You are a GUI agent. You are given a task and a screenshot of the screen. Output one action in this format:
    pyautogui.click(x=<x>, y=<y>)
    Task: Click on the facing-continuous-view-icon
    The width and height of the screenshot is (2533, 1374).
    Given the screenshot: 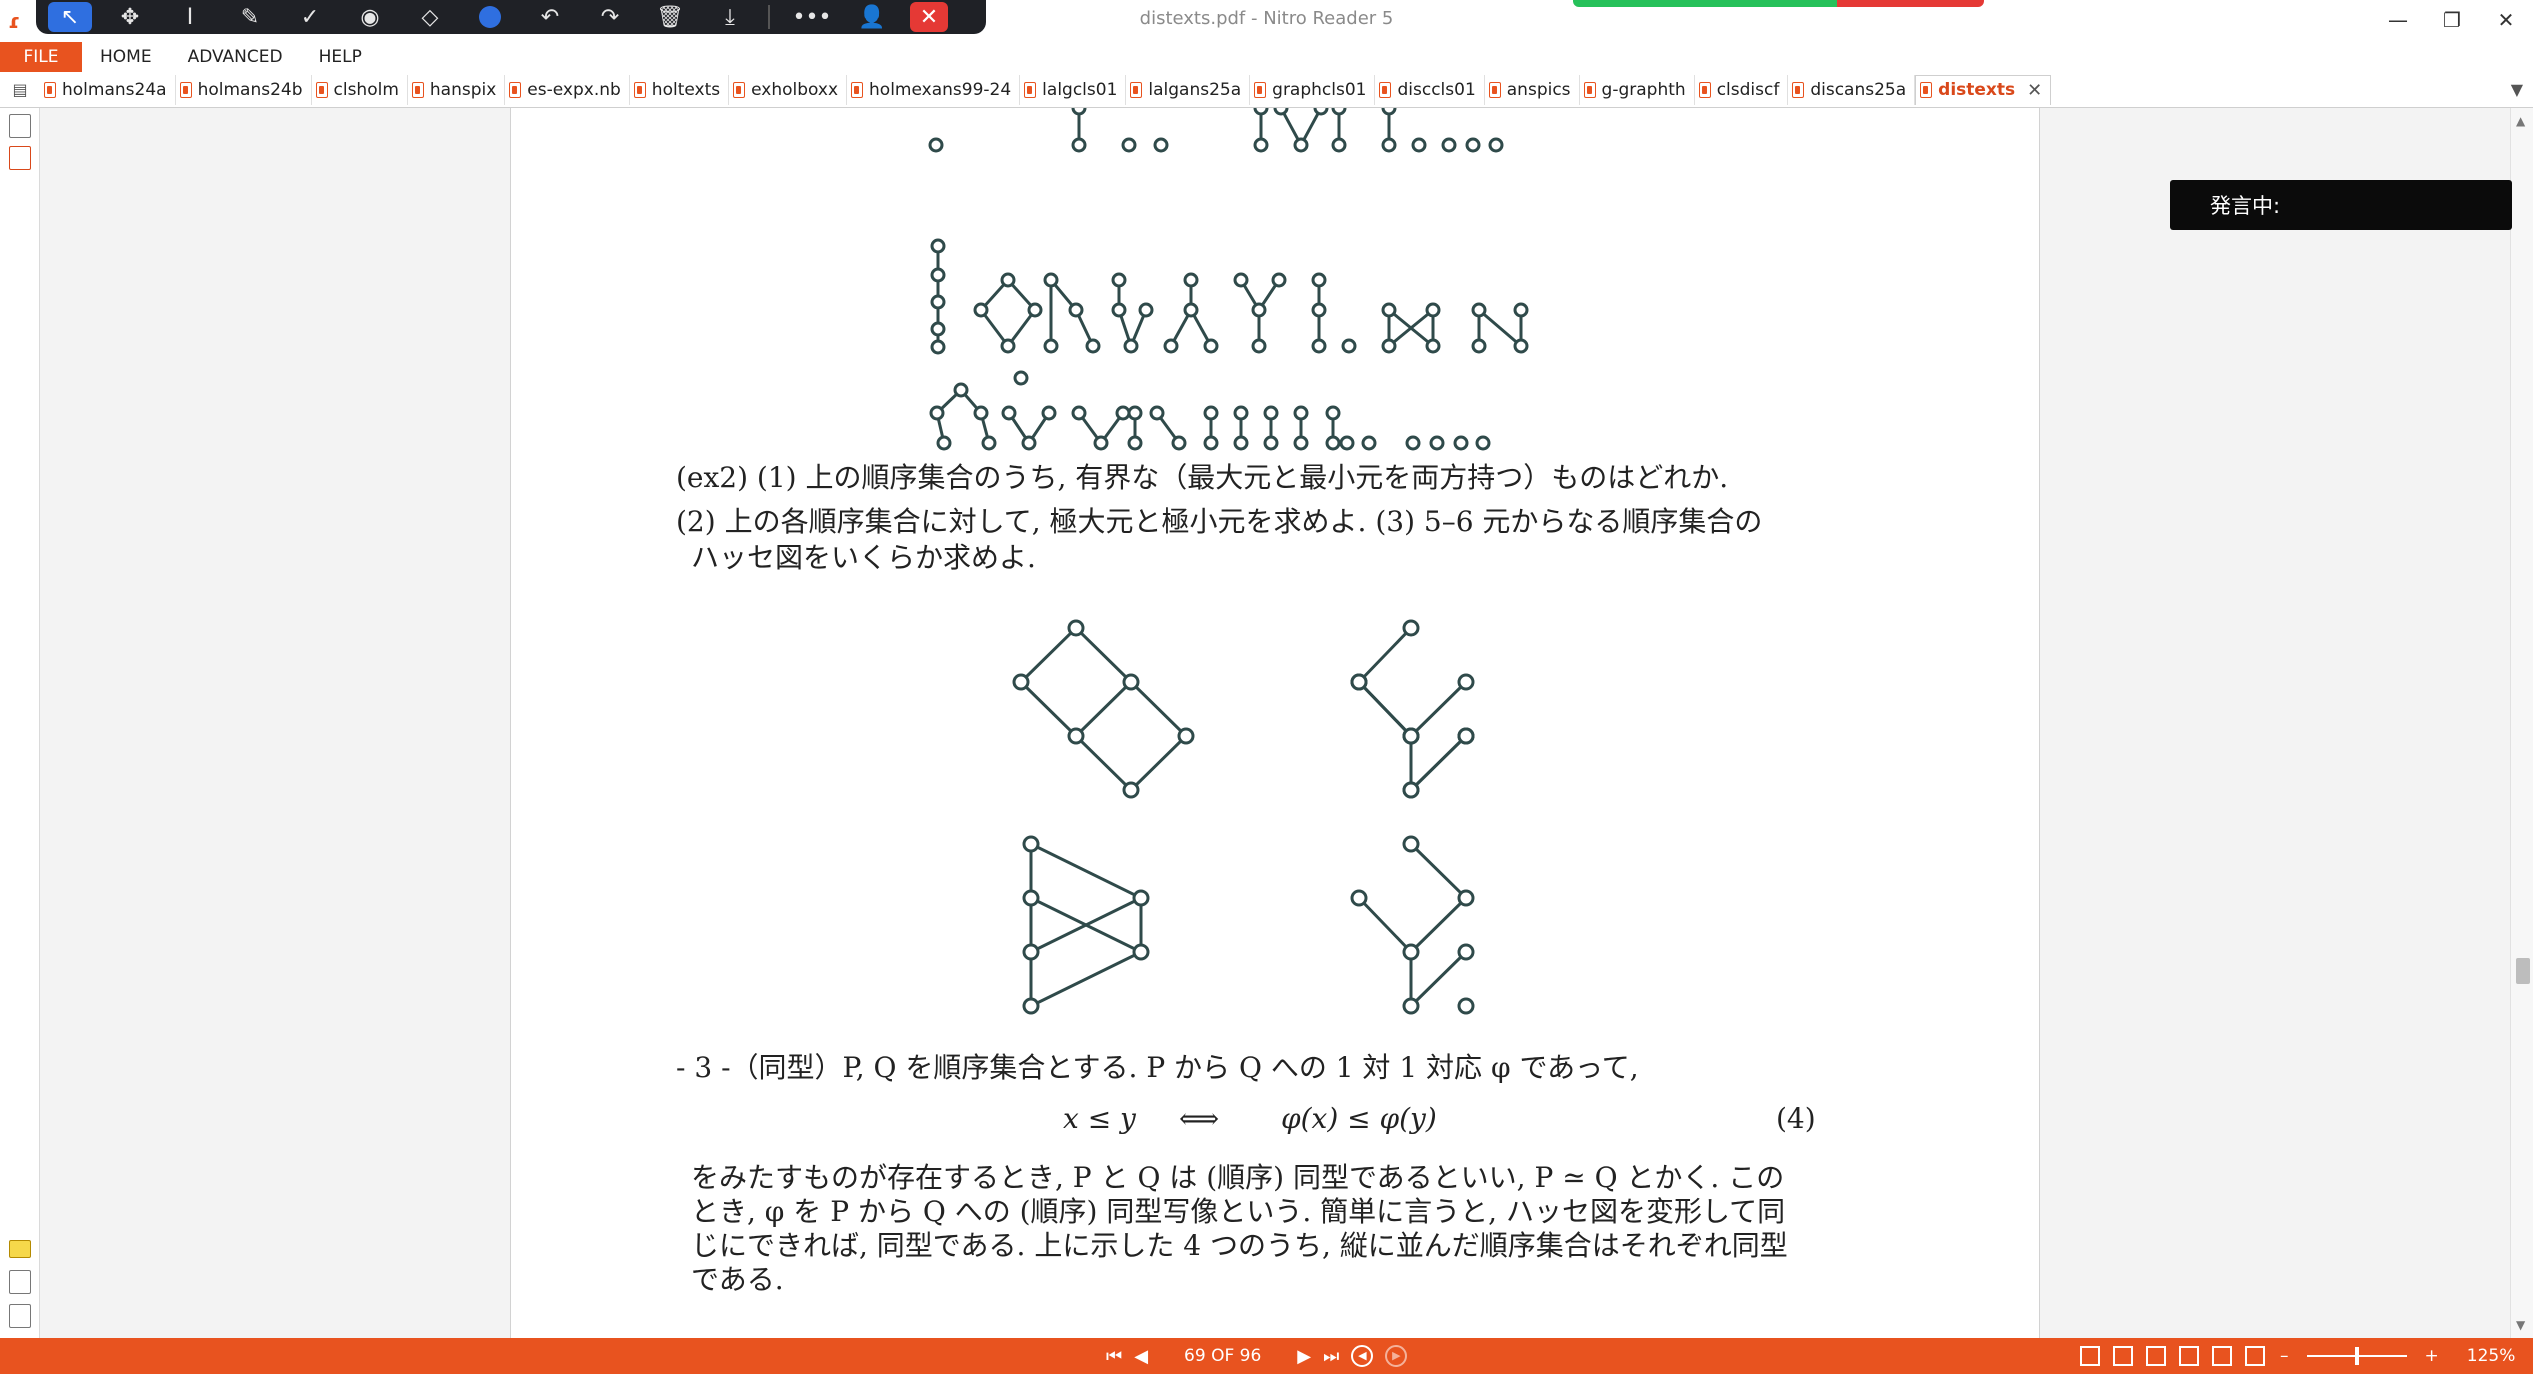 What is the action you would take?
    pyautogui.click(x=2189, y=1356)
    